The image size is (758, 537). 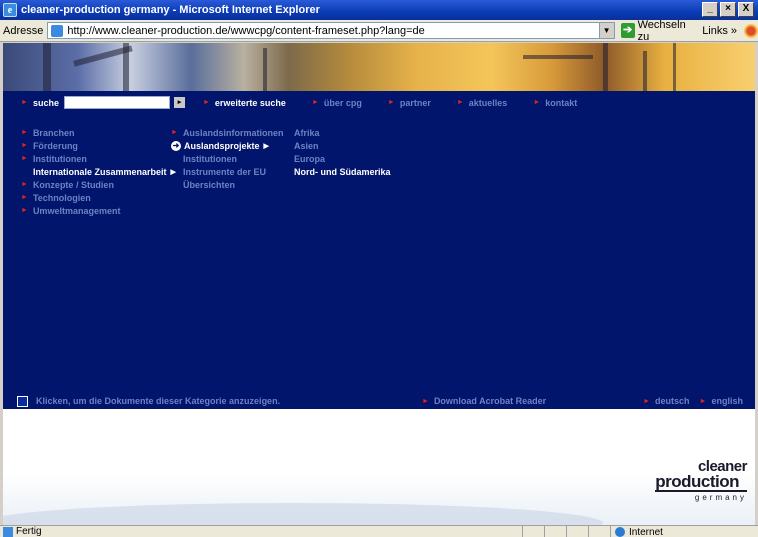 I want to click on menu-item-internationale-zusammenarbeit: ►Internationale Zusammenarbeit▶, so click(x=98, y=171).